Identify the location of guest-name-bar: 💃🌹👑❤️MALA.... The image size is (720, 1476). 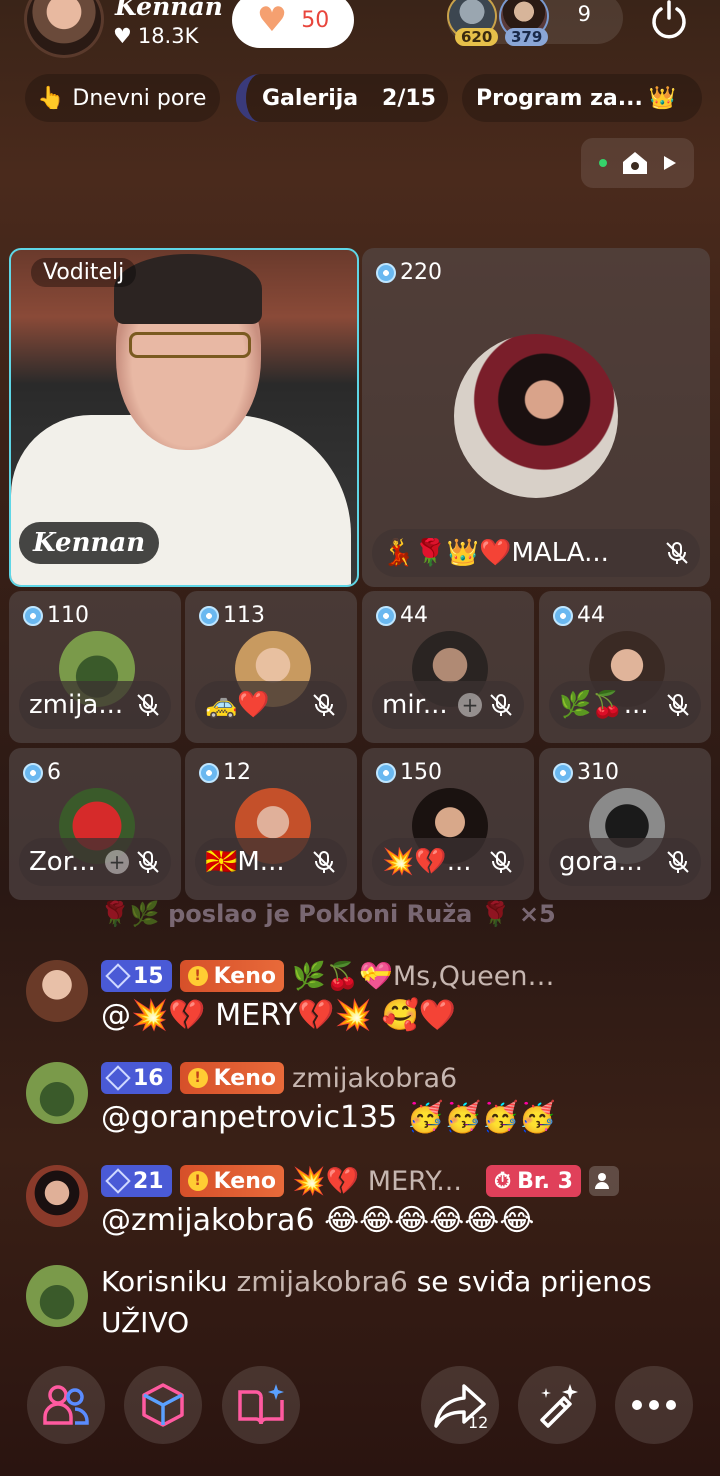
(536, 553).